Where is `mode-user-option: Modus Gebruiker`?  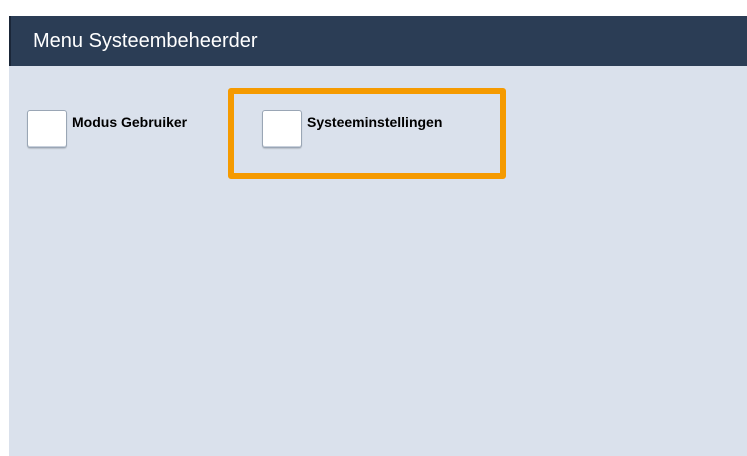
mode-user-option: Modus Gebruiker is located at coordinates (107, 129).